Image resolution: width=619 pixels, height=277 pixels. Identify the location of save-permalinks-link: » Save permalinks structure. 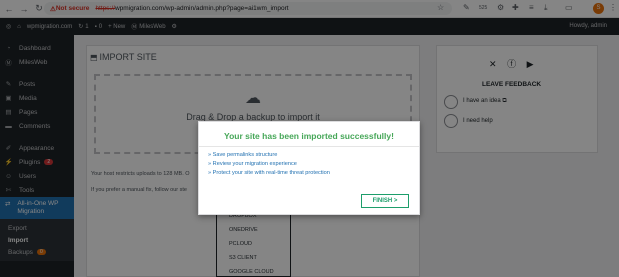
(269, 155).